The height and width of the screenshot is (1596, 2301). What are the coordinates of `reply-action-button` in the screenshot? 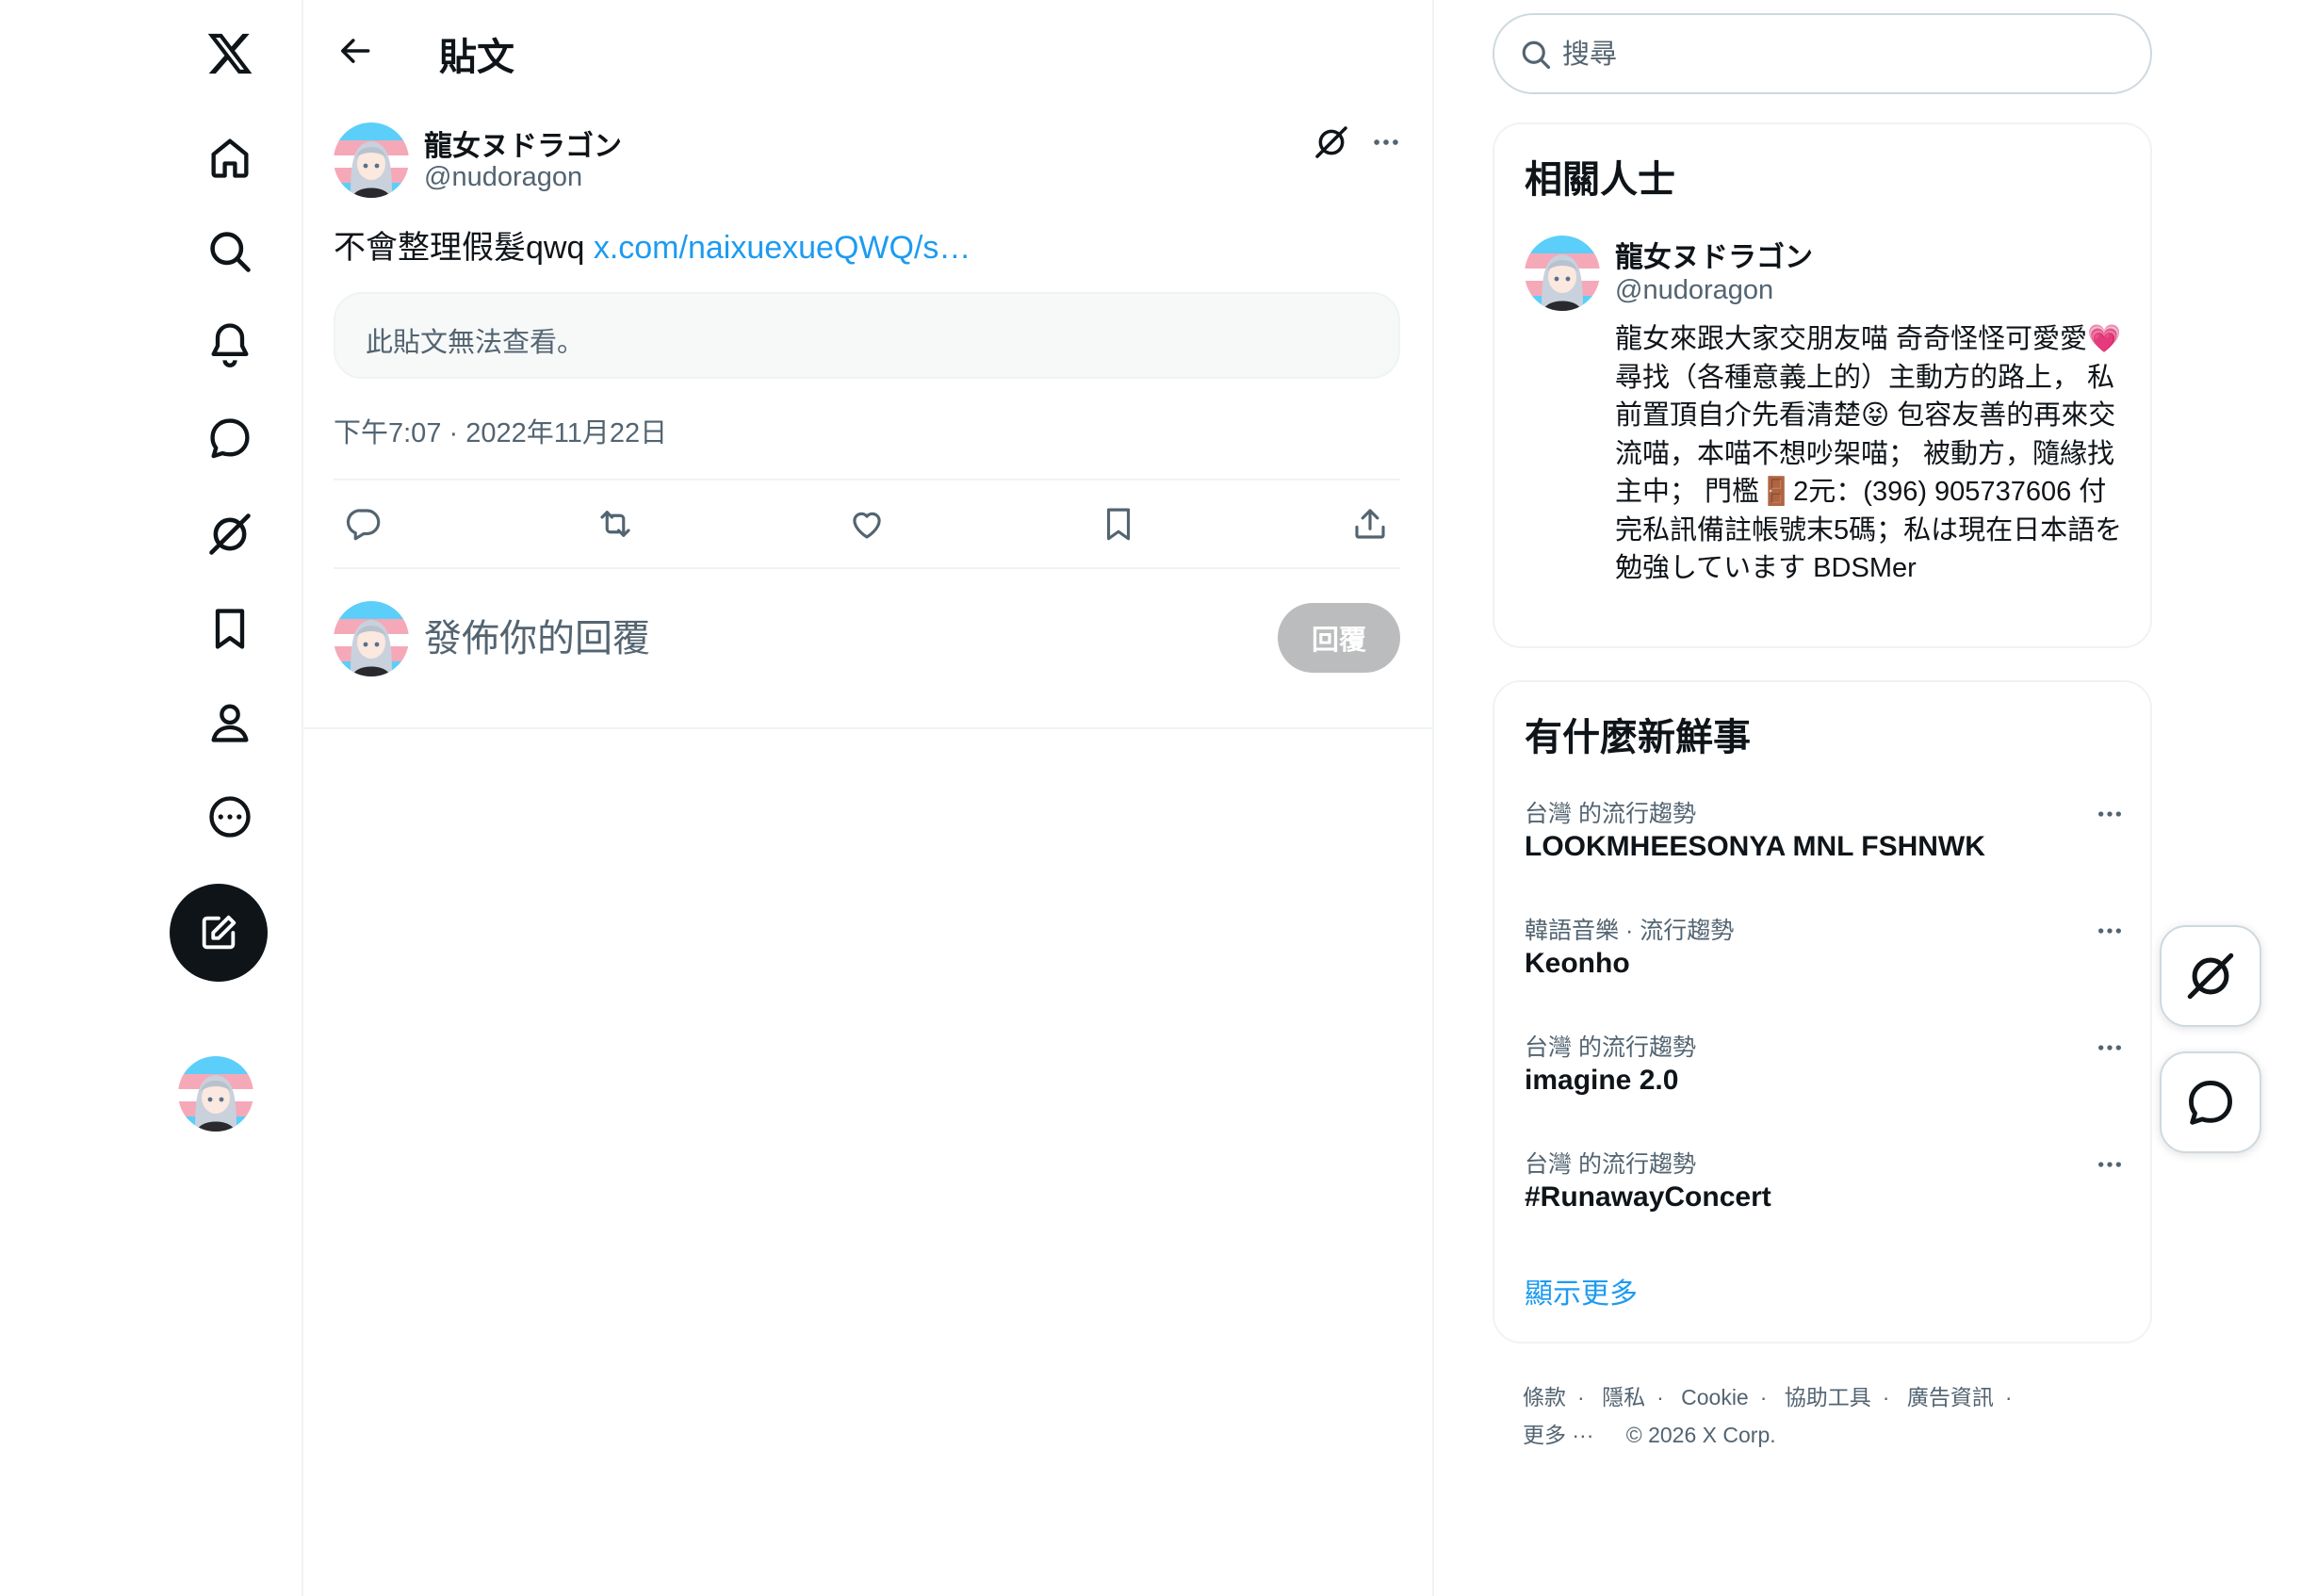 It's located at (364, 524).